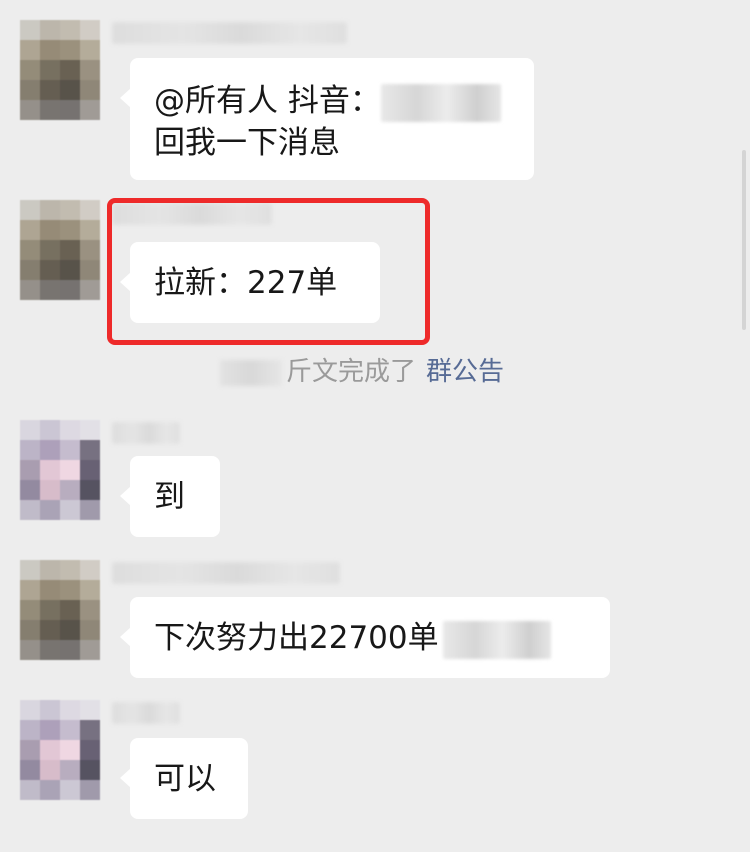 This screenshot has height=852, width=750. Describe the element at coordinates (744, 240) in the screenshot. I see `scrollbar` at that location.